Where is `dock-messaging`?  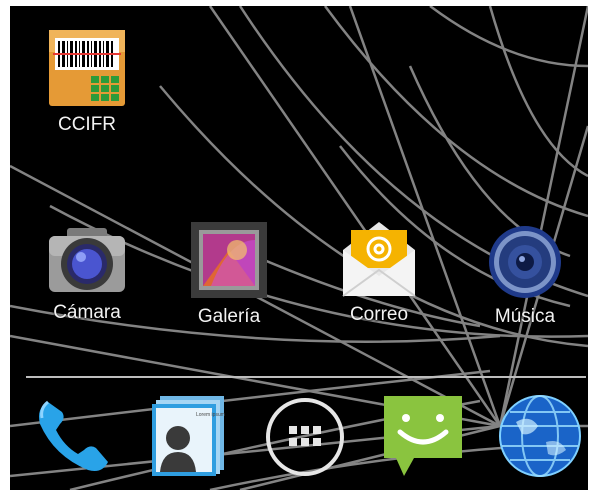
dock-messaging is located at coordinates (423, 438).